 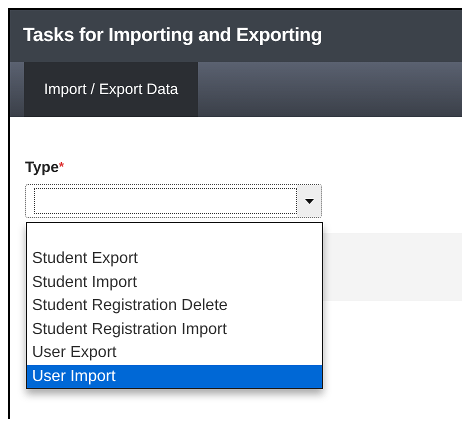 What do you see at coordinates (42, 167) in the screenshot?
I see `field-label: Type` at bounding box center [42, 167].